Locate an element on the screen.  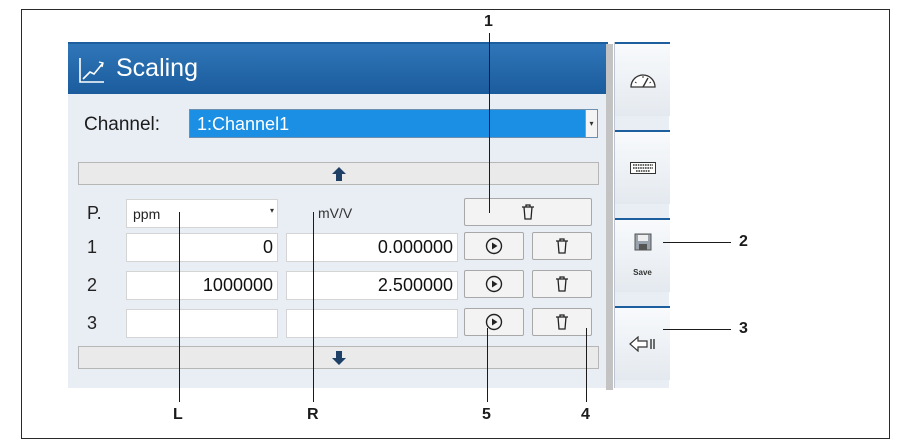
right-unit-label: mV/V is located at coordinates (335, 213).